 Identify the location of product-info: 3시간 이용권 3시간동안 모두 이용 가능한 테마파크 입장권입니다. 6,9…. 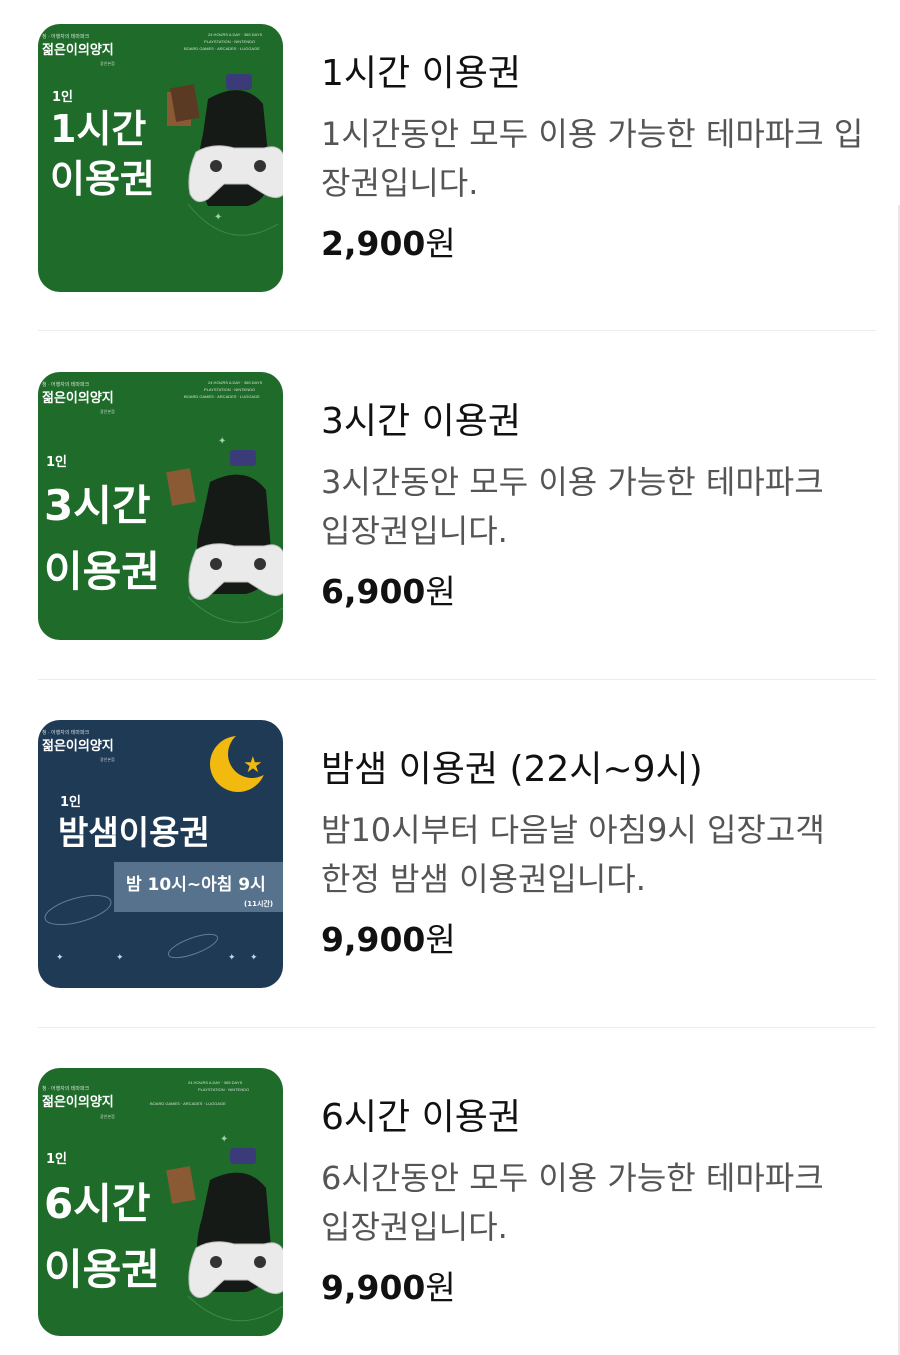
(601, 492).